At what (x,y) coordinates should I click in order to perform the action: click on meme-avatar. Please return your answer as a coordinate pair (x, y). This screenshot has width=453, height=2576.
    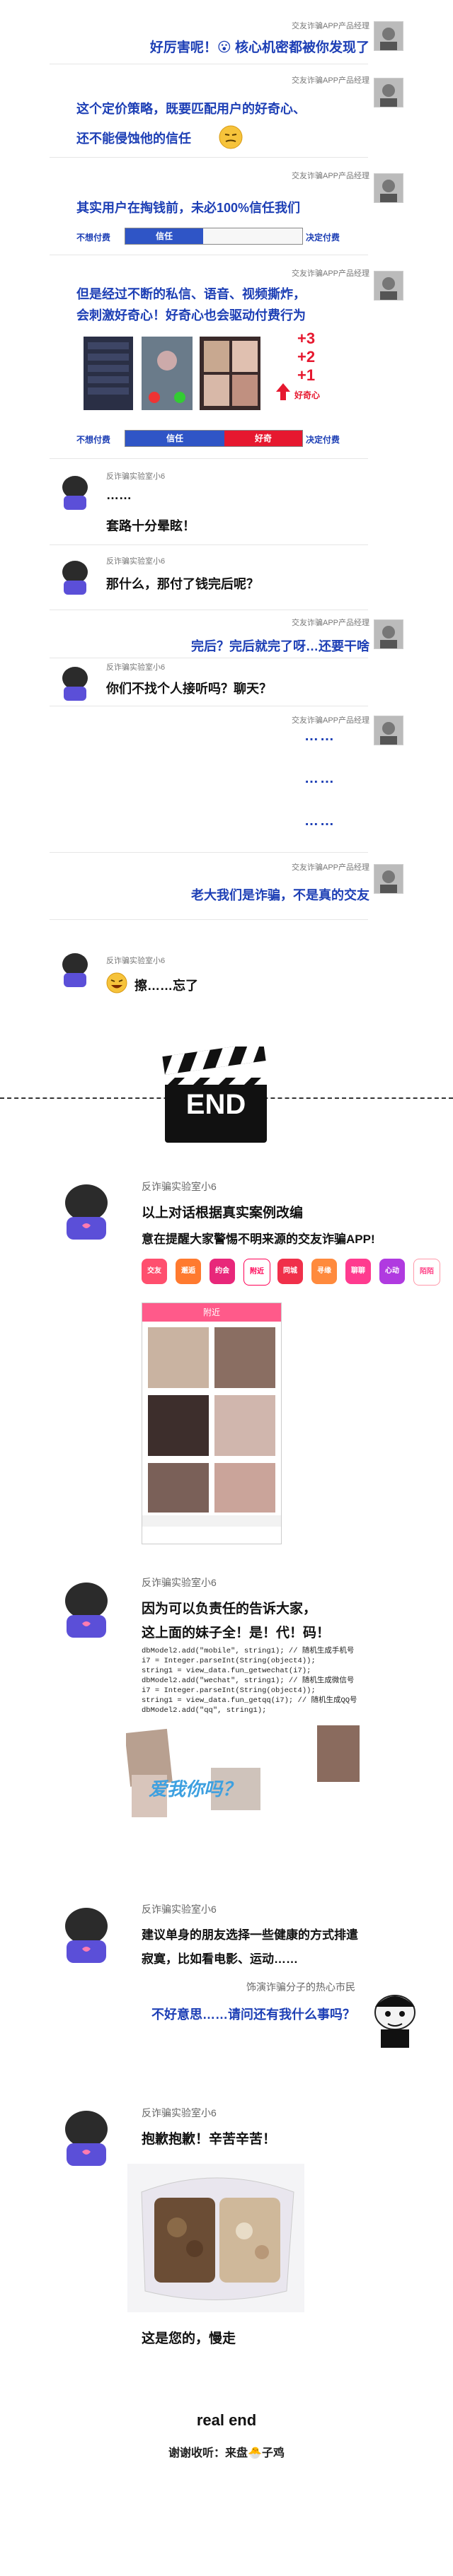
    Looking at the image, I should click on (395, 2018).